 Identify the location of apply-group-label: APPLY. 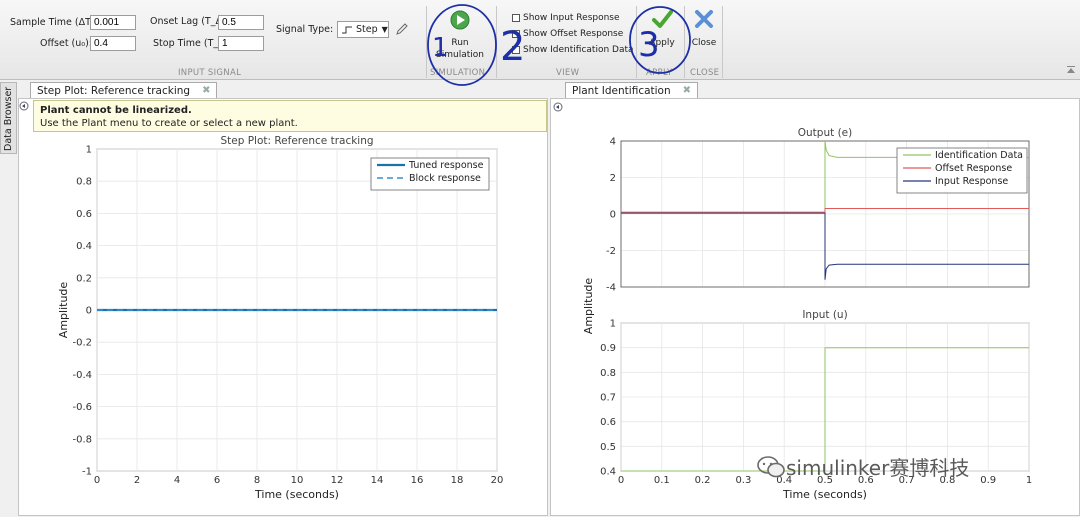
(659, 73).